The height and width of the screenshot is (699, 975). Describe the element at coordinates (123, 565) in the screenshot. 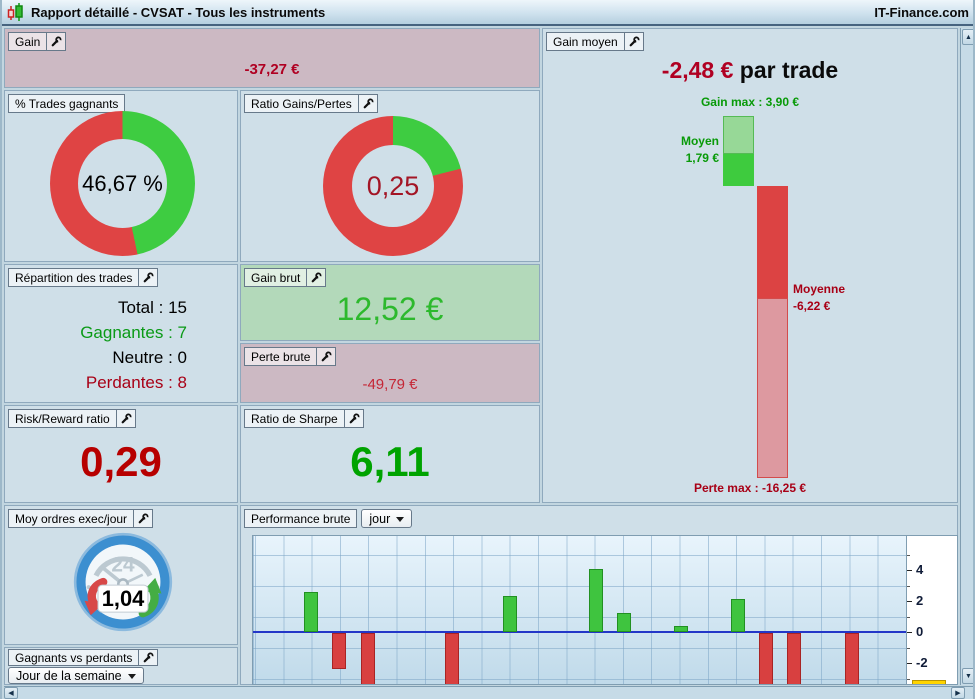

I see `clock-24-label: 24` at that location.